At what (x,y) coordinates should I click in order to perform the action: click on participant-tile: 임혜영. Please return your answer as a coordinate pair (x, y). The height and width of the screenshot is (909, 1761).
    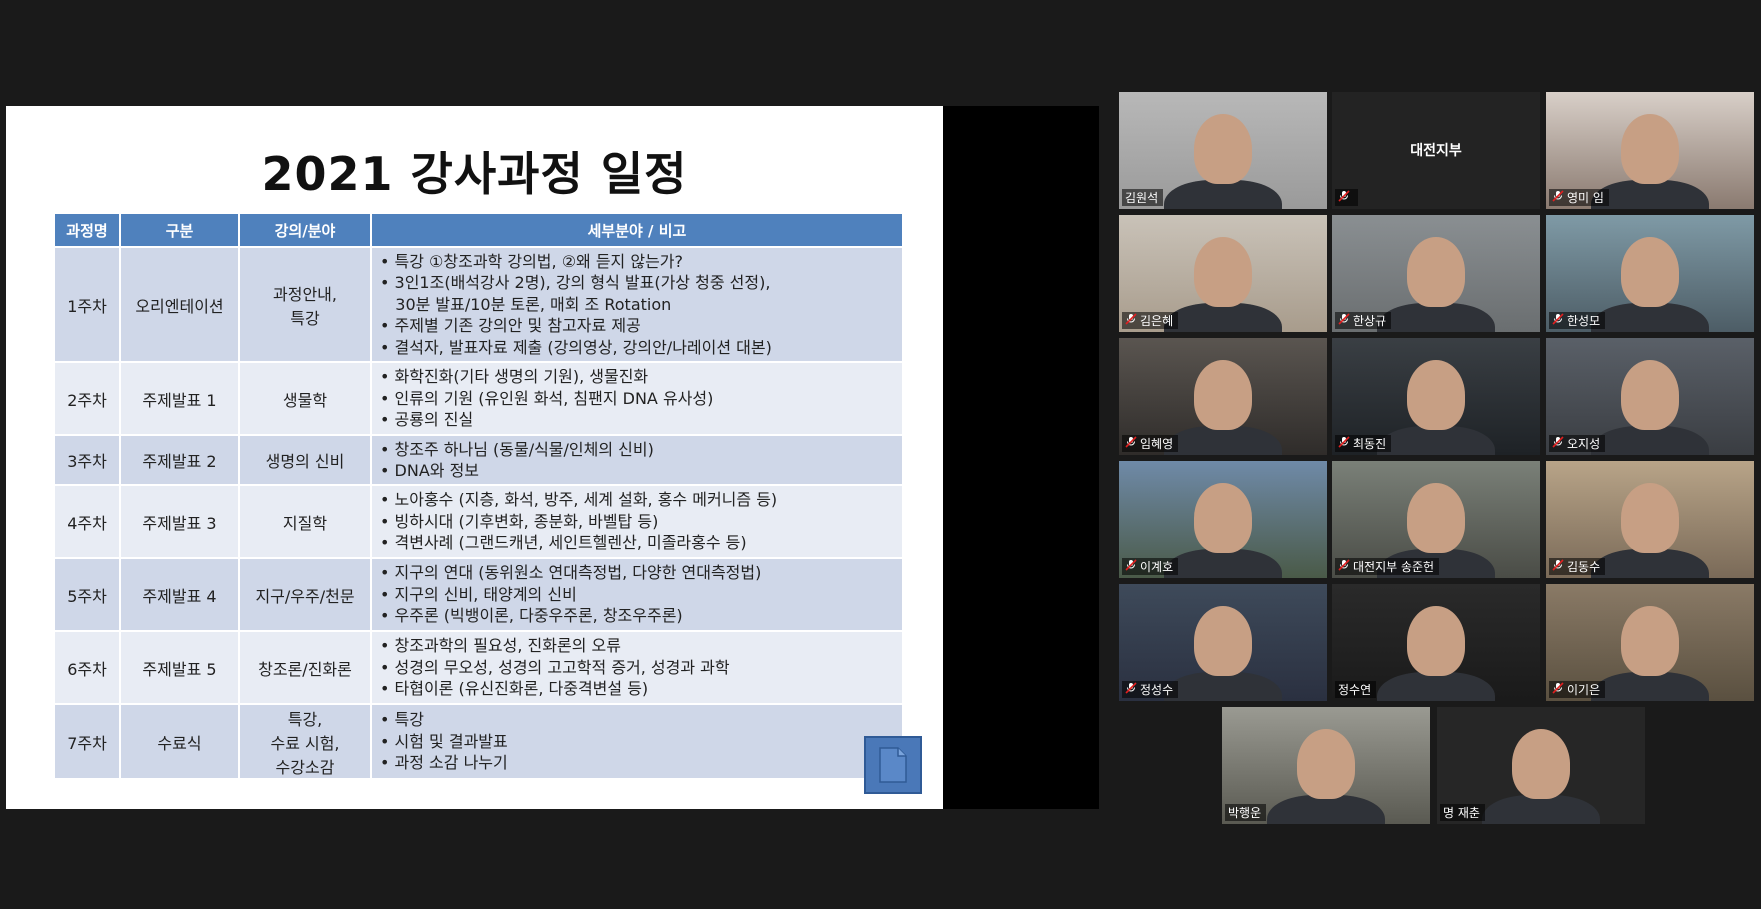
    Looking at the image, I should click on (1223, 396).